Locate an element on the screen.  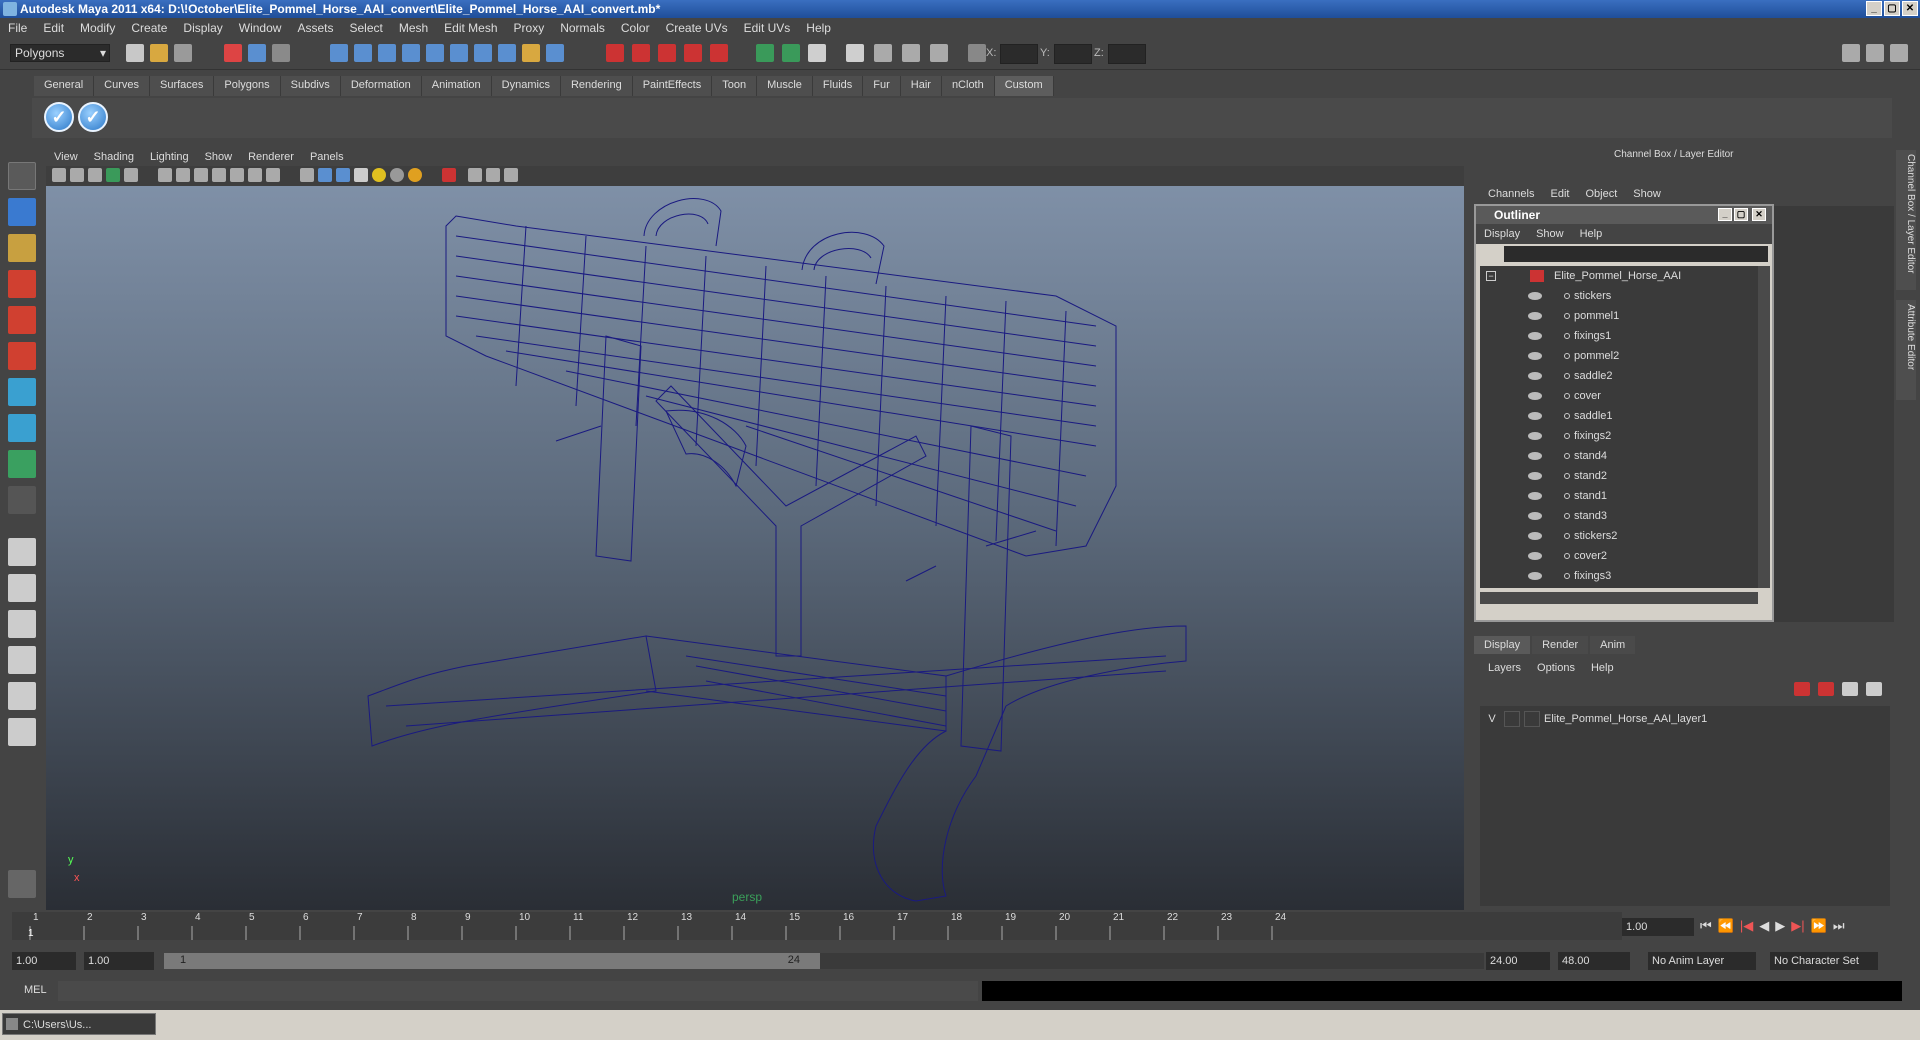
menu-window: Window is located at coordinates (260, 28).